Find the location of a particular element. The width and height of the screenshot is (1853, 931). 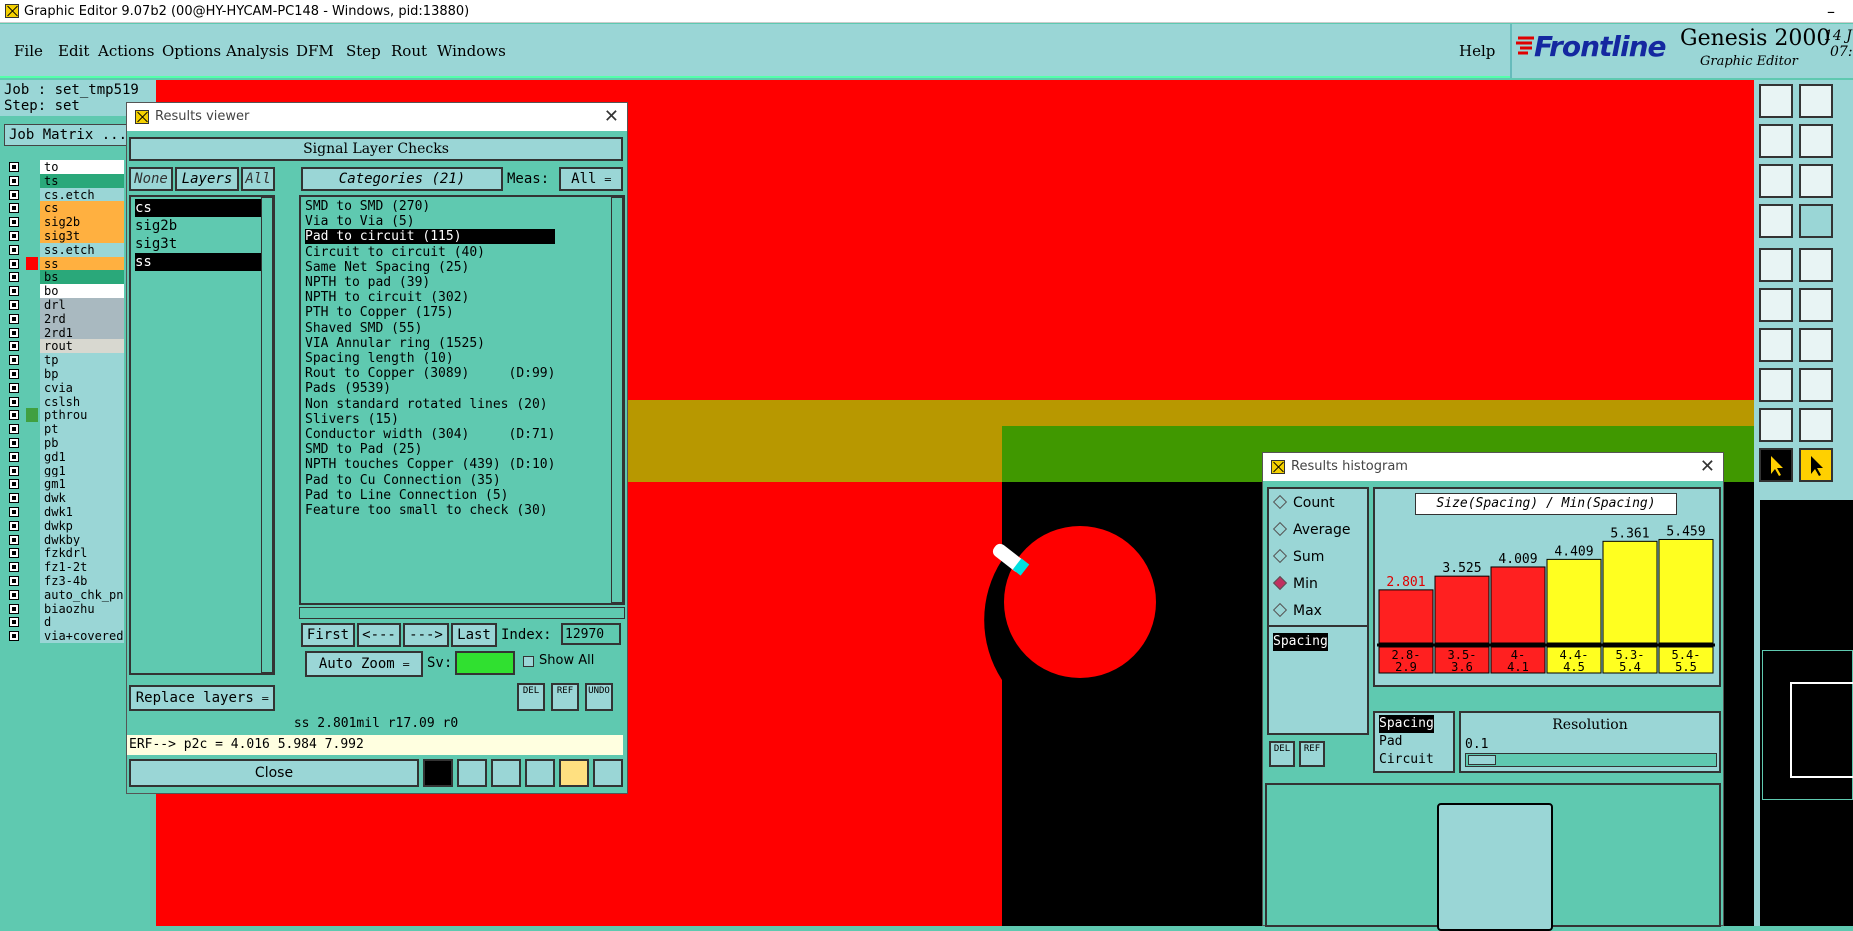

replace-layers-button: Replace layers ═ is located at coordinates (202, 698).